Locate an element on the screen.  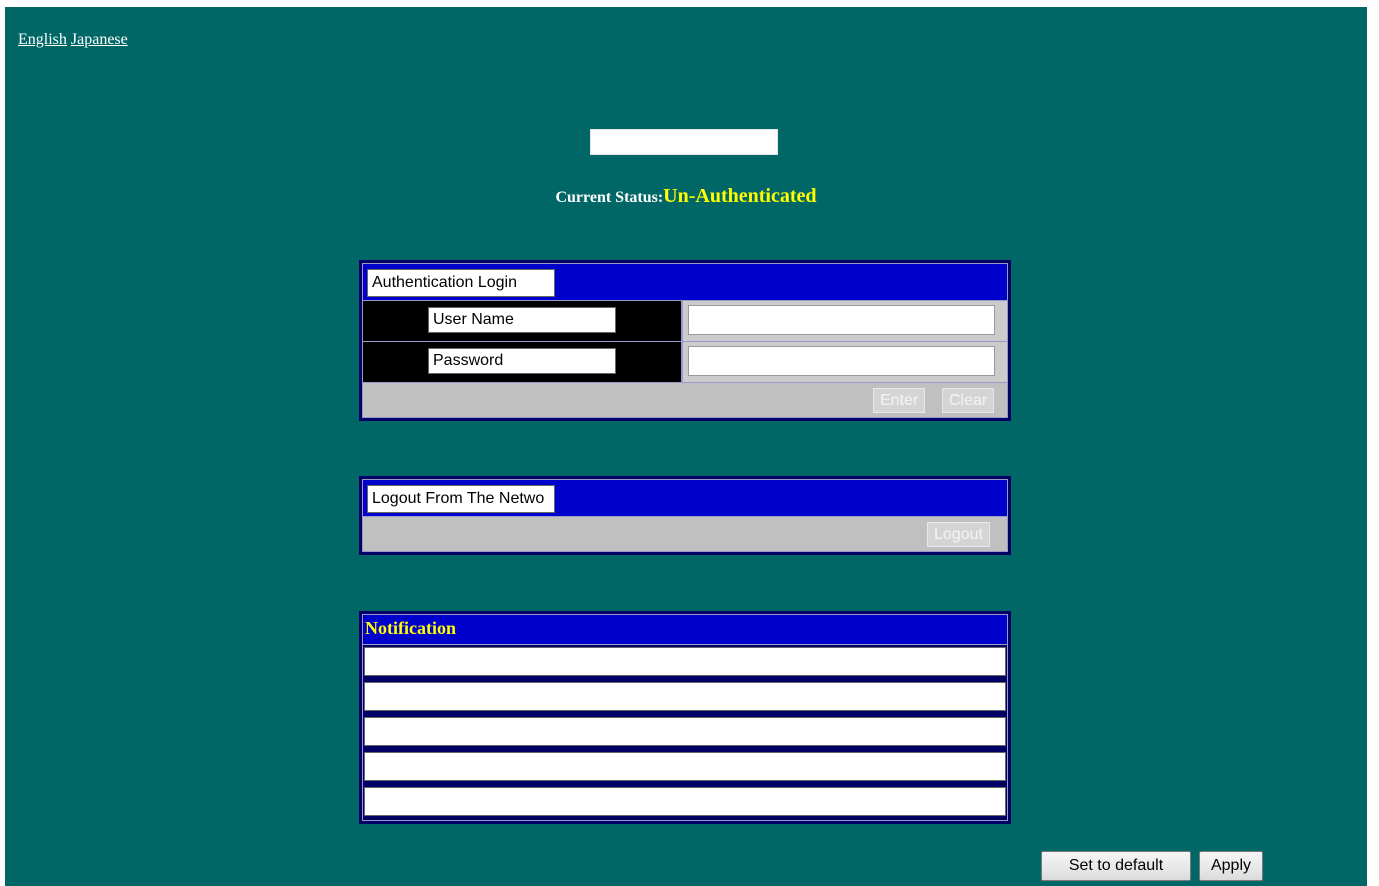
english-link: English is located at coordinates (42, 39).